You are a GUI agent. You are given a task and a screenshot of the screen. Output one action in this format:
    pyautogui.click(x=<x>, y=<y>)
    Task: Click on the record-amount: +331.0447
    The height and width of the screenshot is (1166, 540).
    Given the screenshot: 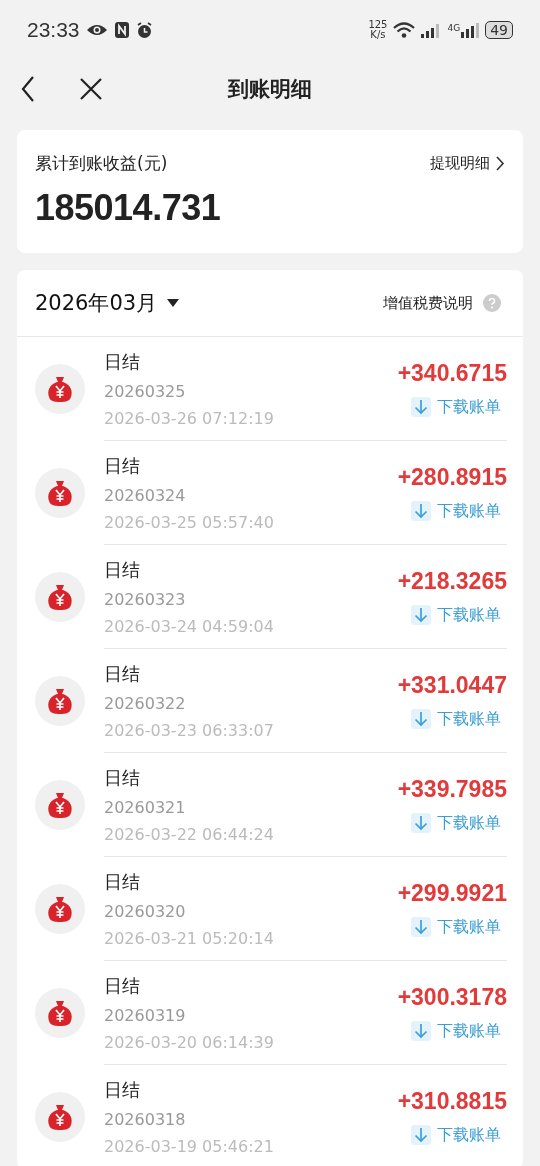 What is the action you would take?
    pyautogui.click(x=452, y=685)
    